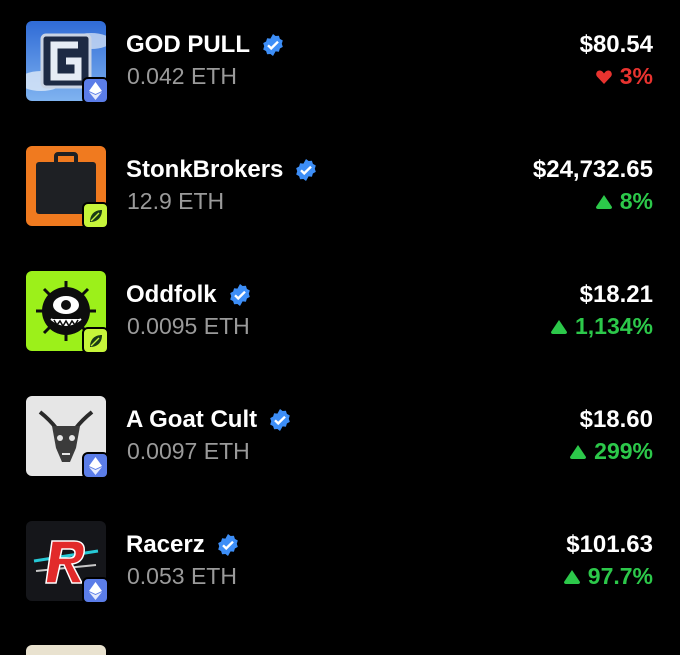 The width and height of the screenshot is (680, 655). What do you see at coordinates (624, 76) in the screenshot?
I see `price-change: 3%` at bounding box center [624, 76].